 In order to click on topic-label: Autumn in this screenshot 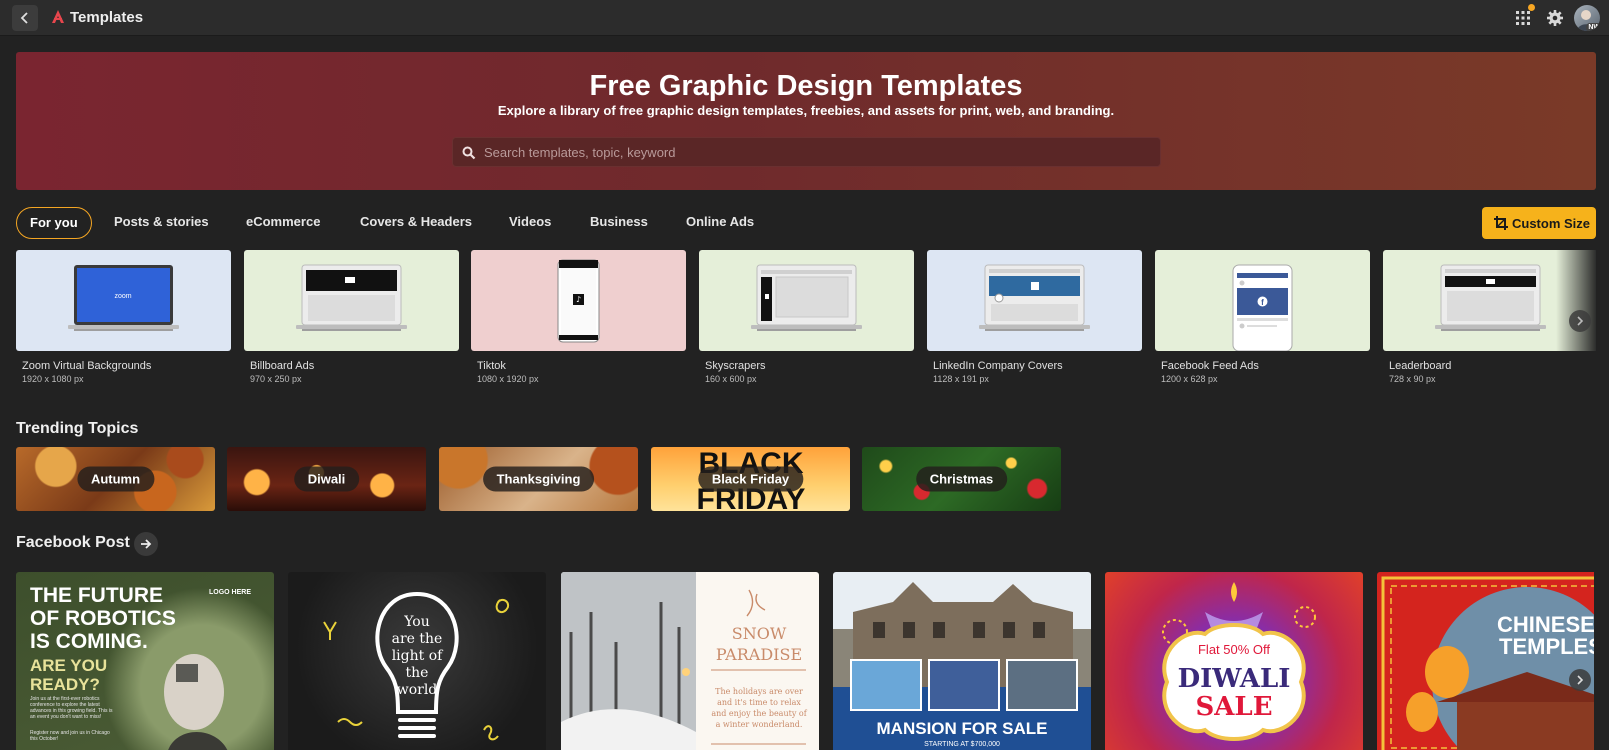, I will do `click(115, 479)`.